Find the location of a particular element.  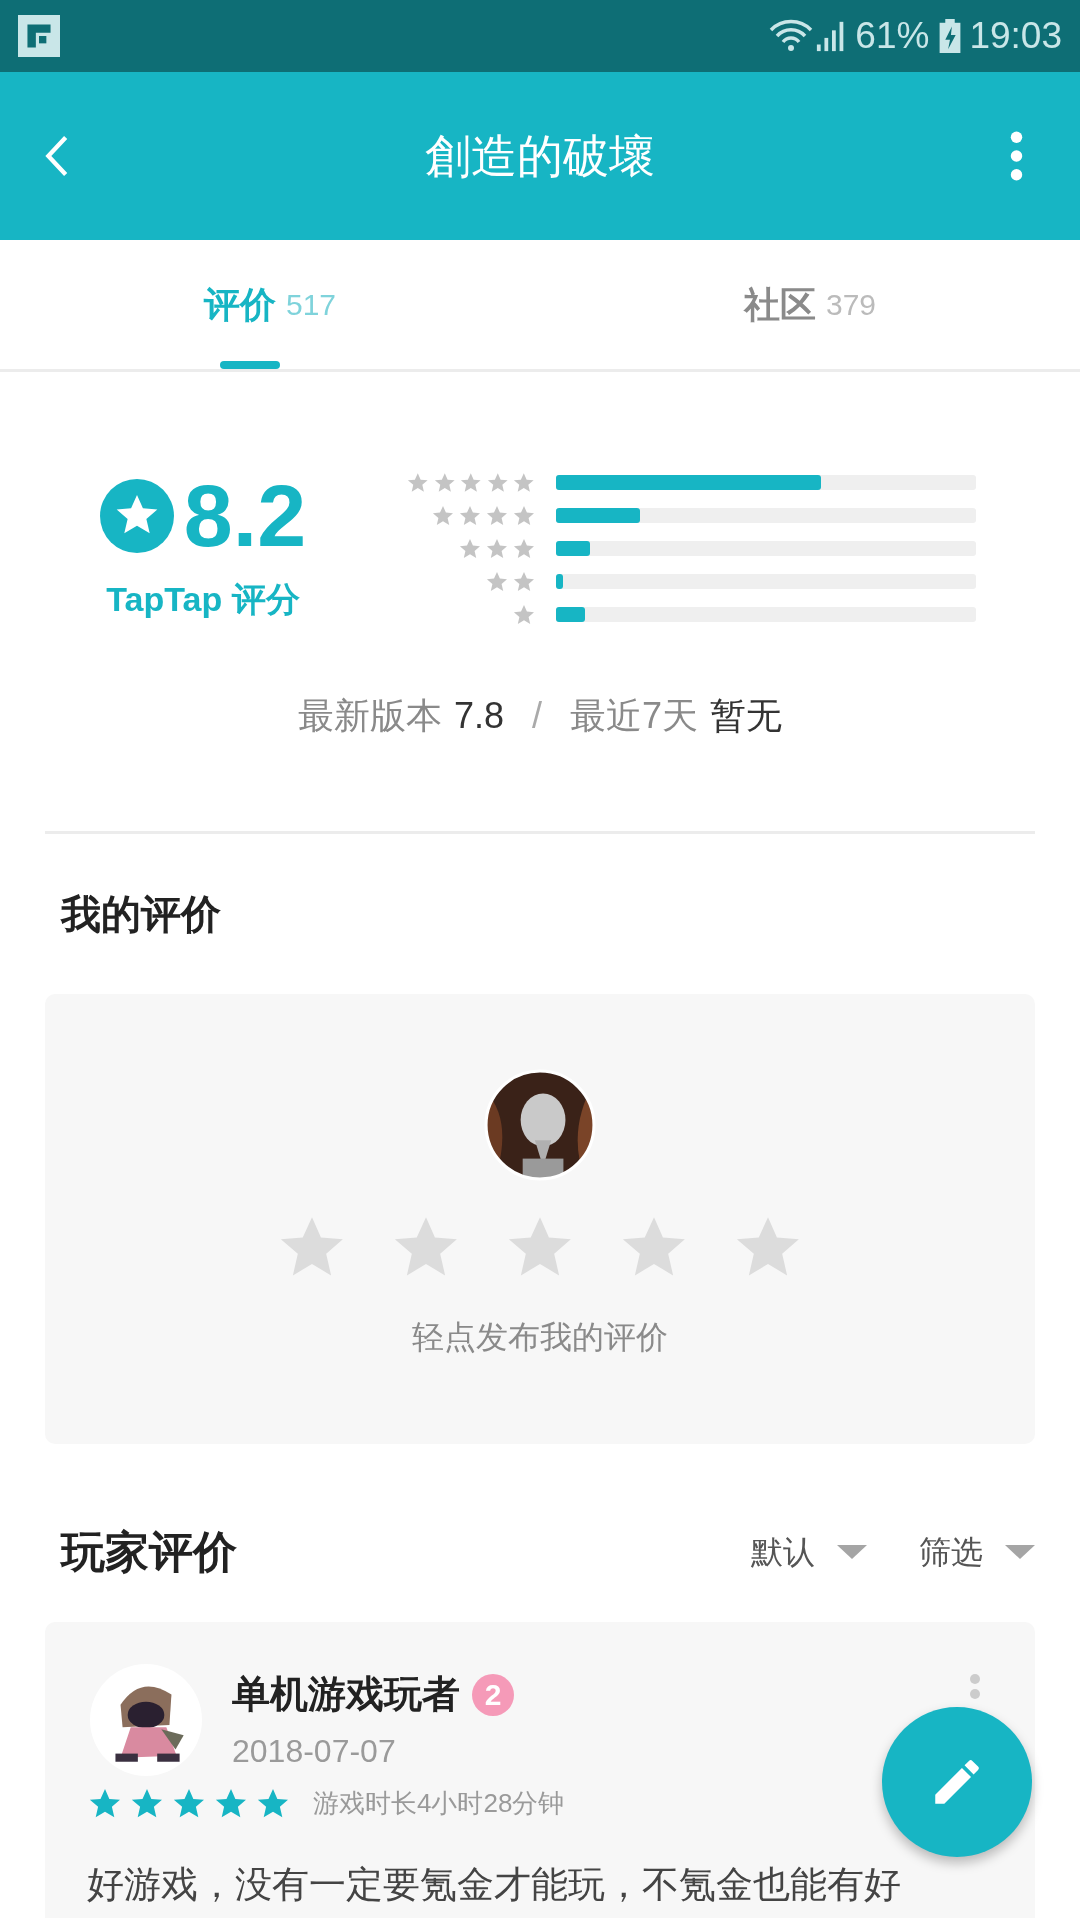

latest-version-score: 7.8 is located at coordinates (478, 716).